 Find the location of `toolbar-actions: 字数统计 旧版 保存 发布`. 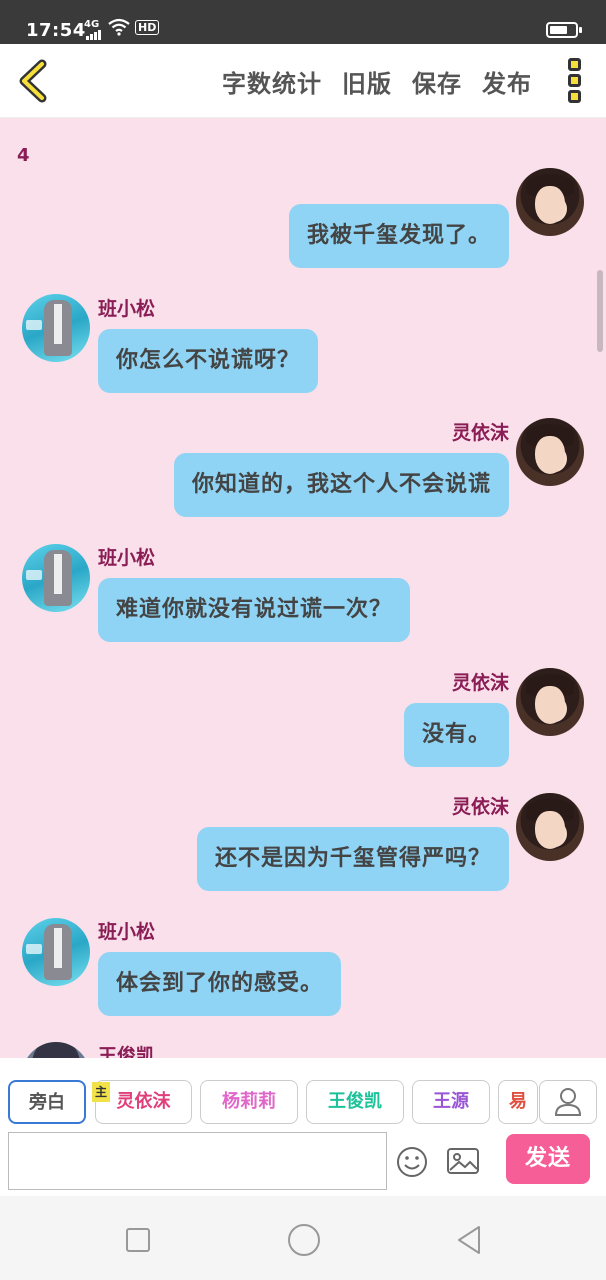

toolbar-actions: 字数统计 旧版 保存 发布 is located at coordinates (377, 81).